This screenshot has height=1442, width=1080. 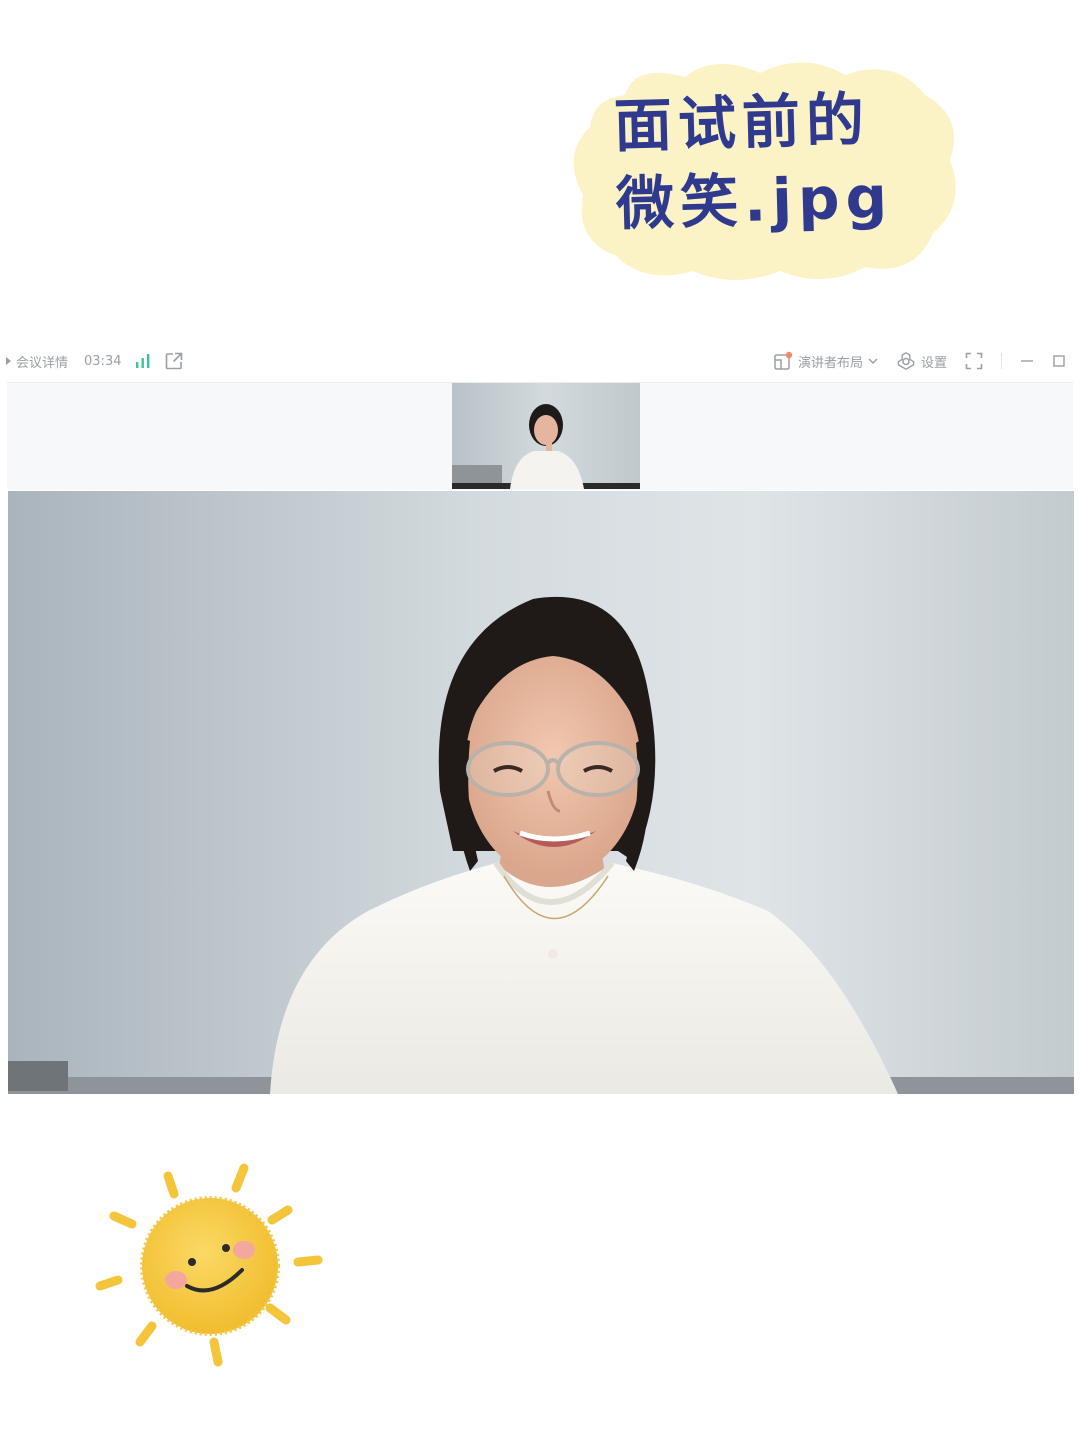 I want to click on meeting-details-button: 会议详情, so click(x=37, y=361).